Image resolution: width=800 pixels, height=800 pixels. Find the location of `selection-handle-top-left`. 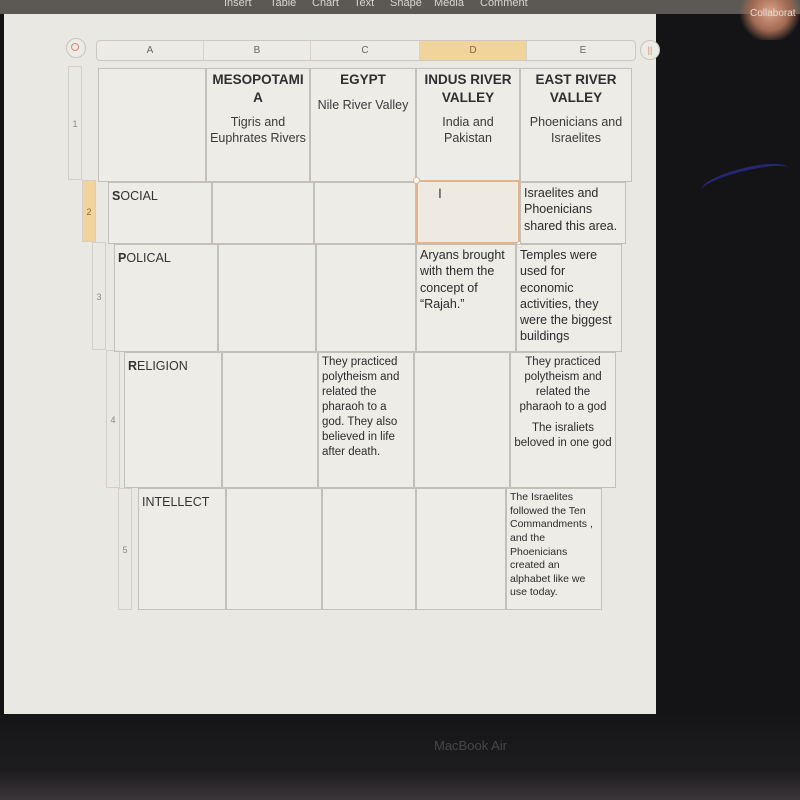

selection-handle-top-left is located at coordinates (416, 180).